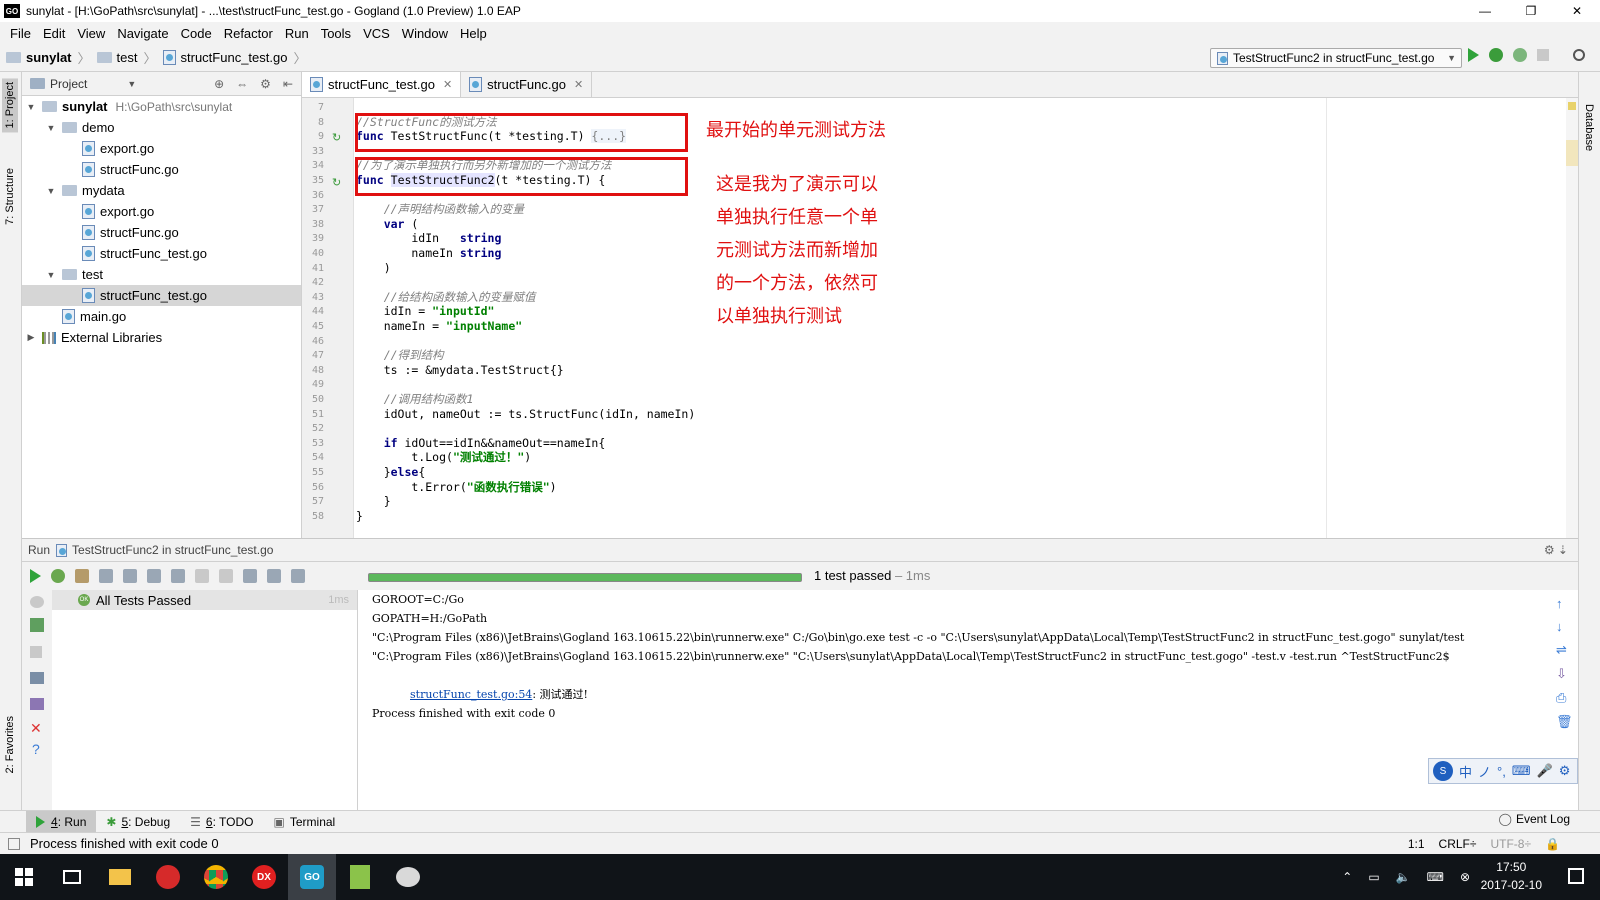  Describe the element at coordinates (1572, 153) in the screenshot. I see `scroll-thumb` at that location.